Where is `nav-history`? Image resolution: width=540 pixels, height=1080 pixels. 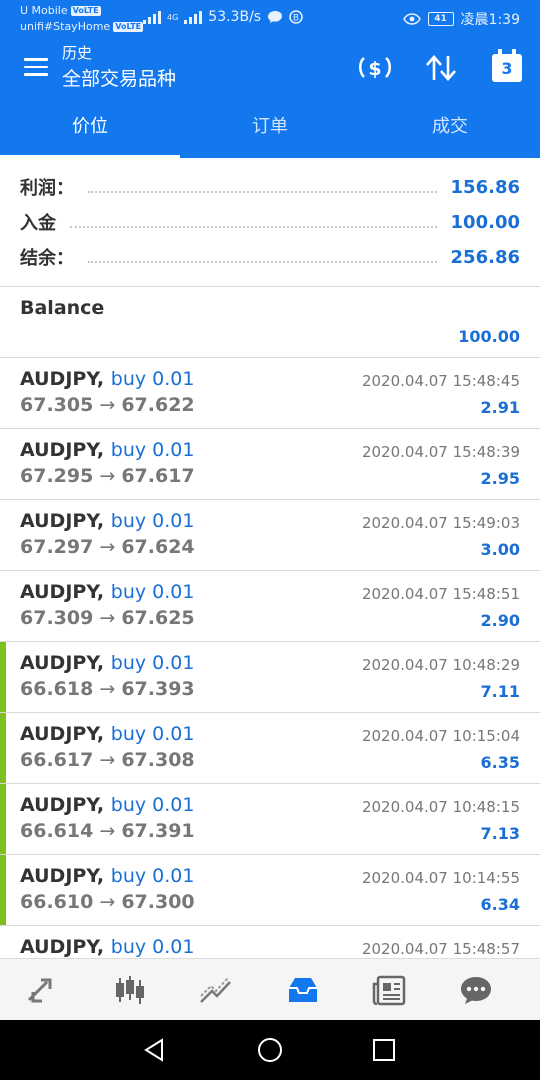
nav-history is located at coordinates (303, 990).